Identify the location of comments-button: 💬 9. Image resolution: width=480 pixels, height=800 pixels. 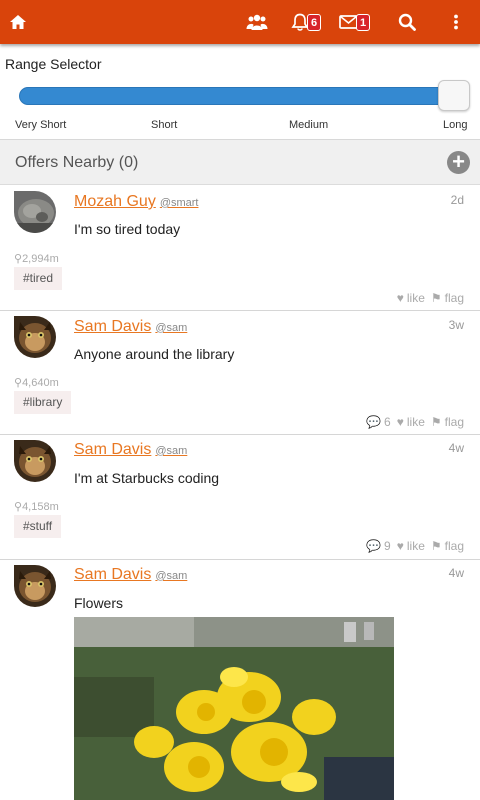
(378, 546).